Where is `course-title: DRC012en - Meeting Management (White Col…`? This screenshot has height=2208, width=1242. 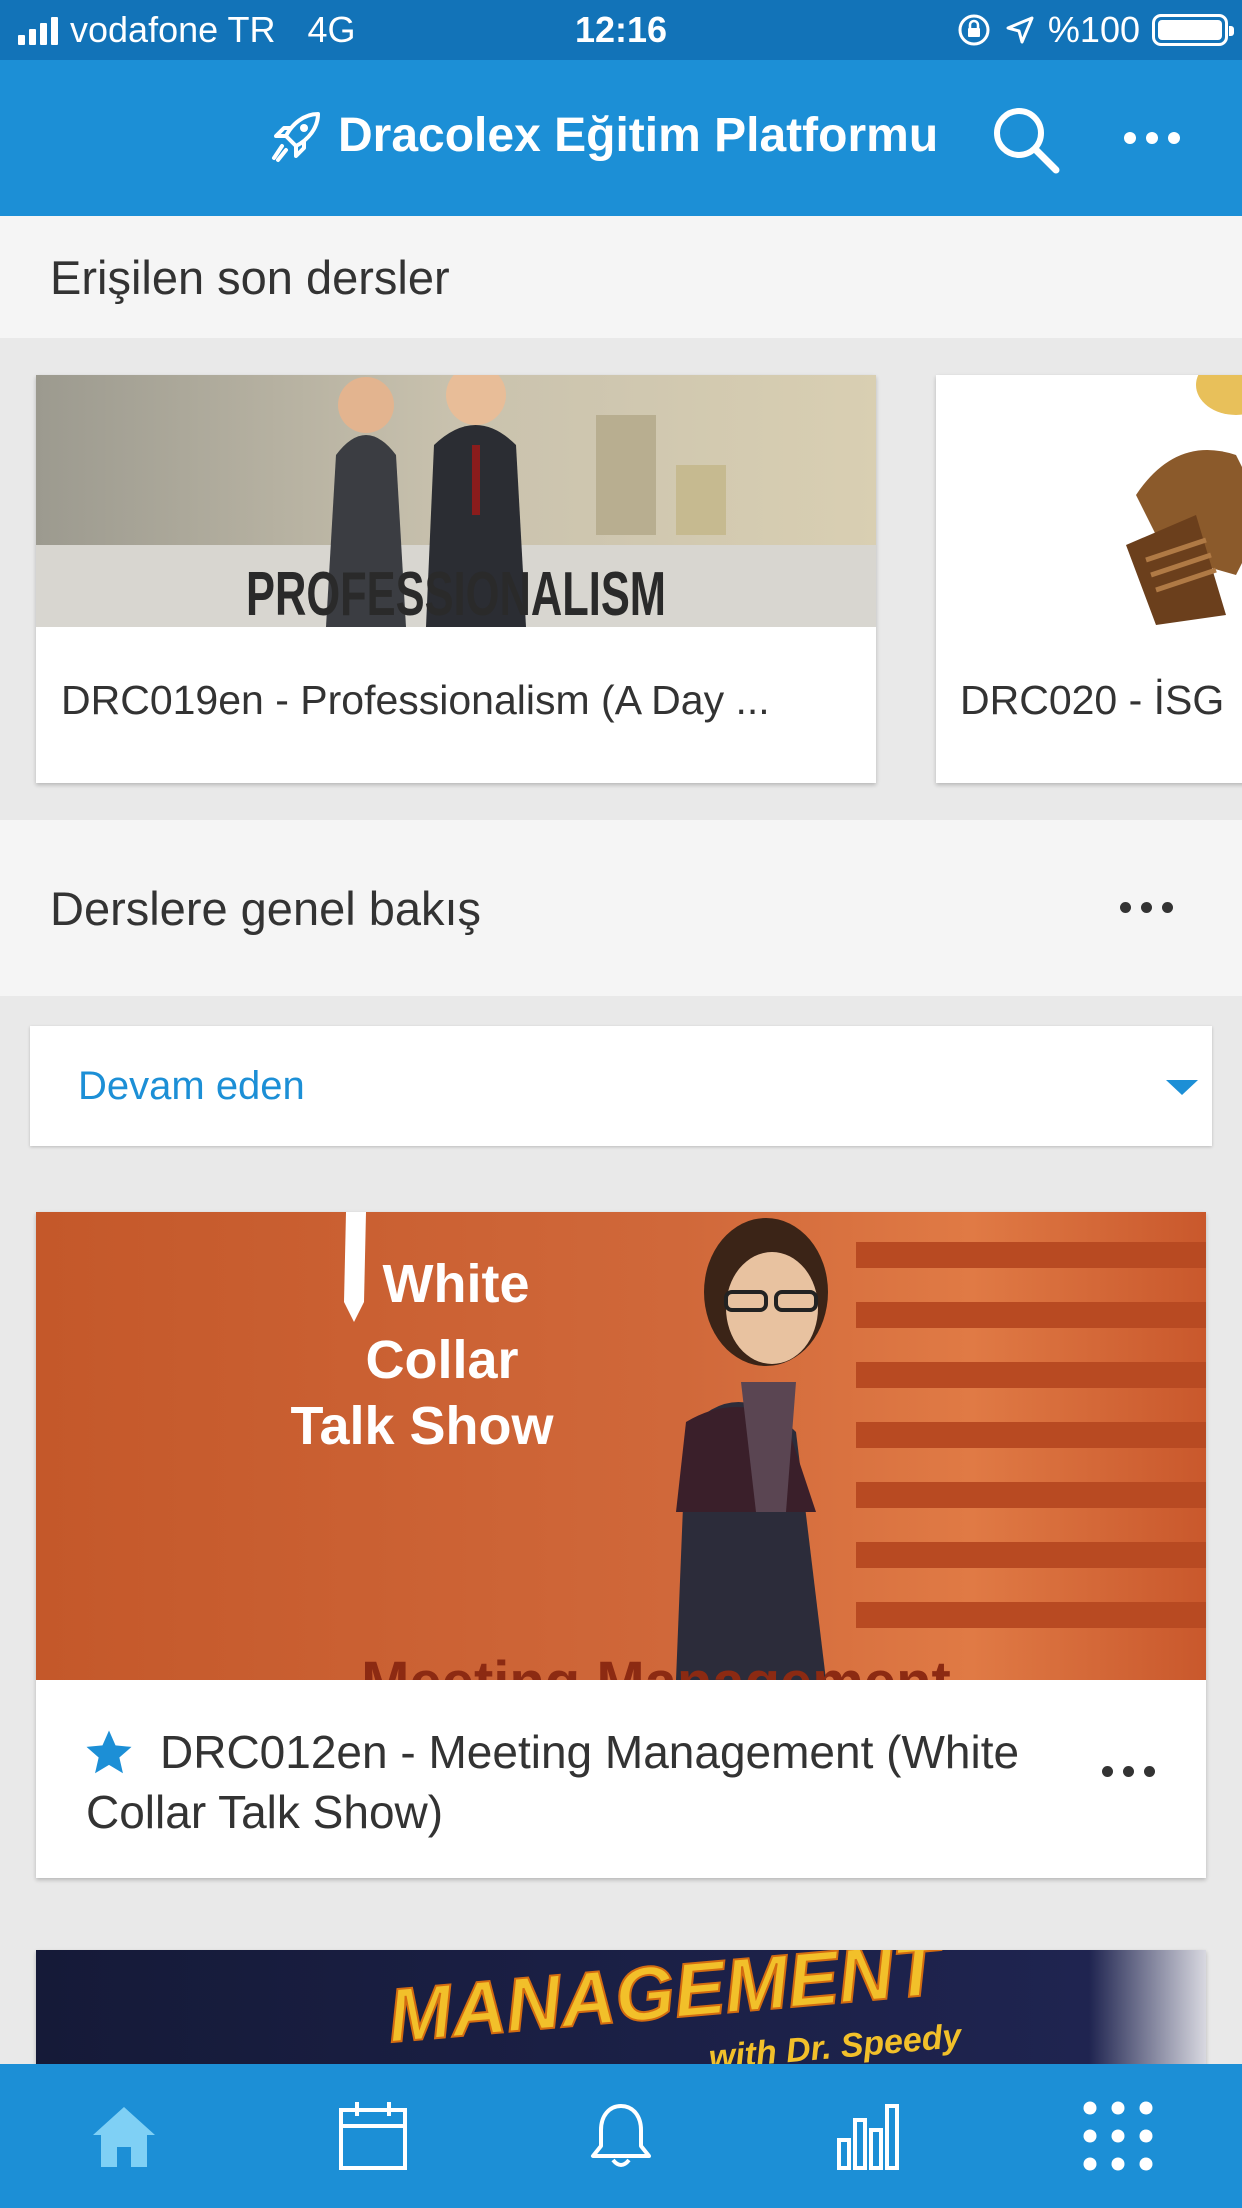 course-title: DRC012en - Meeting Management (White Col… is located at coordinates (553, 1782).